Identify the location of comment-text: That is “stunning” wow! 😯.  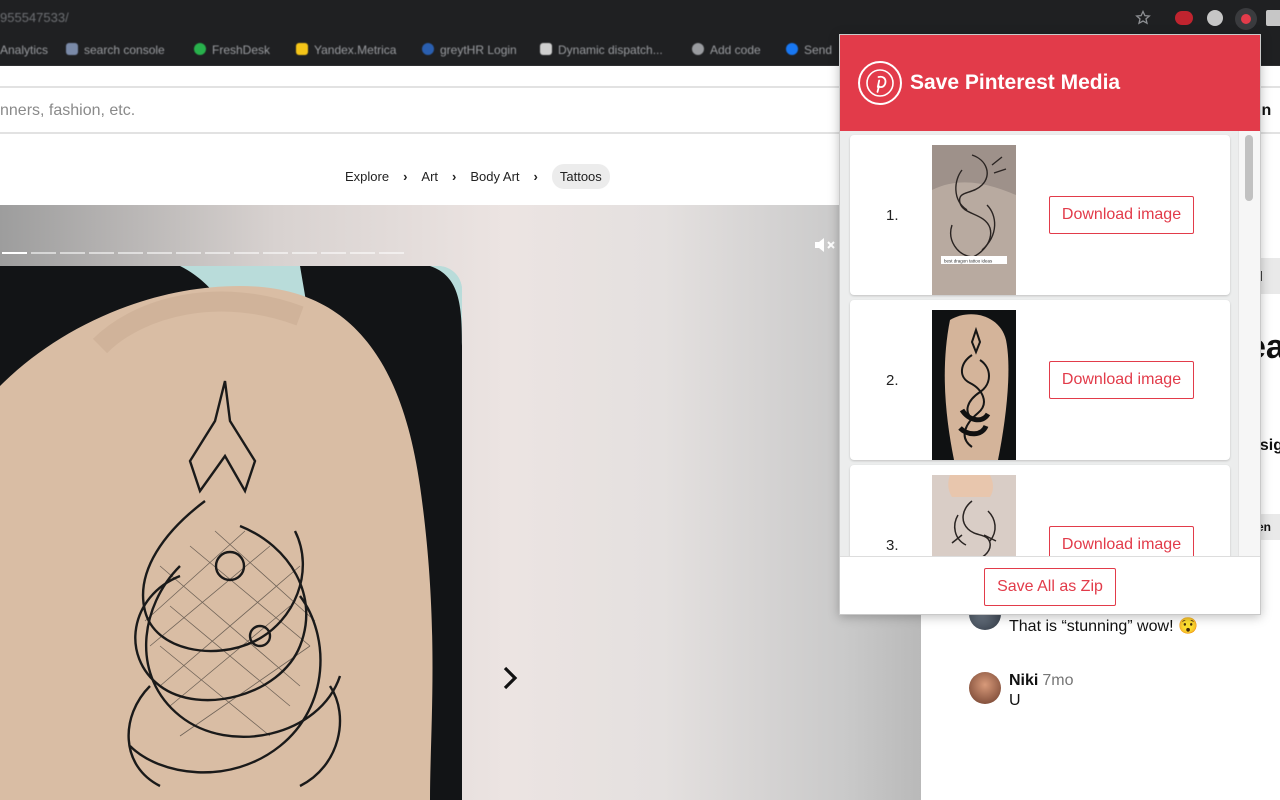
(1103, 626).